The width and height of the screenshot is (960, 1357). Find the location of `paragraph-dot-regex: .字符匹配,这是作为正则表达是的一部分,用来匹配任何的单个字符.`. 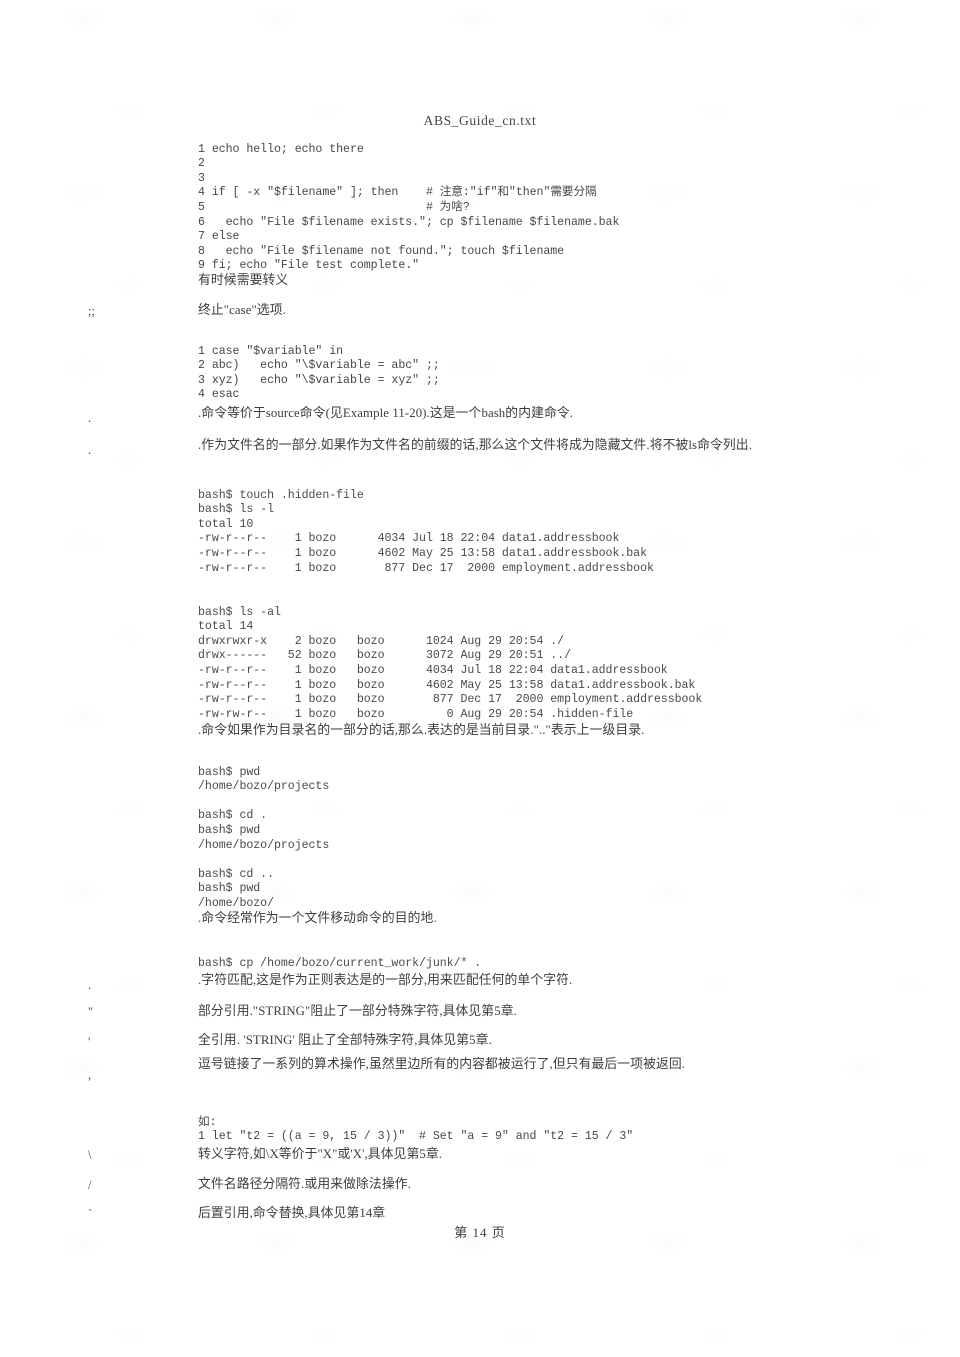

paragraph-dot-regex: .字符匹配,这是作为正则表达是的一部分,用来匹配任何的单个字符. is located at coordinates (385, 980).